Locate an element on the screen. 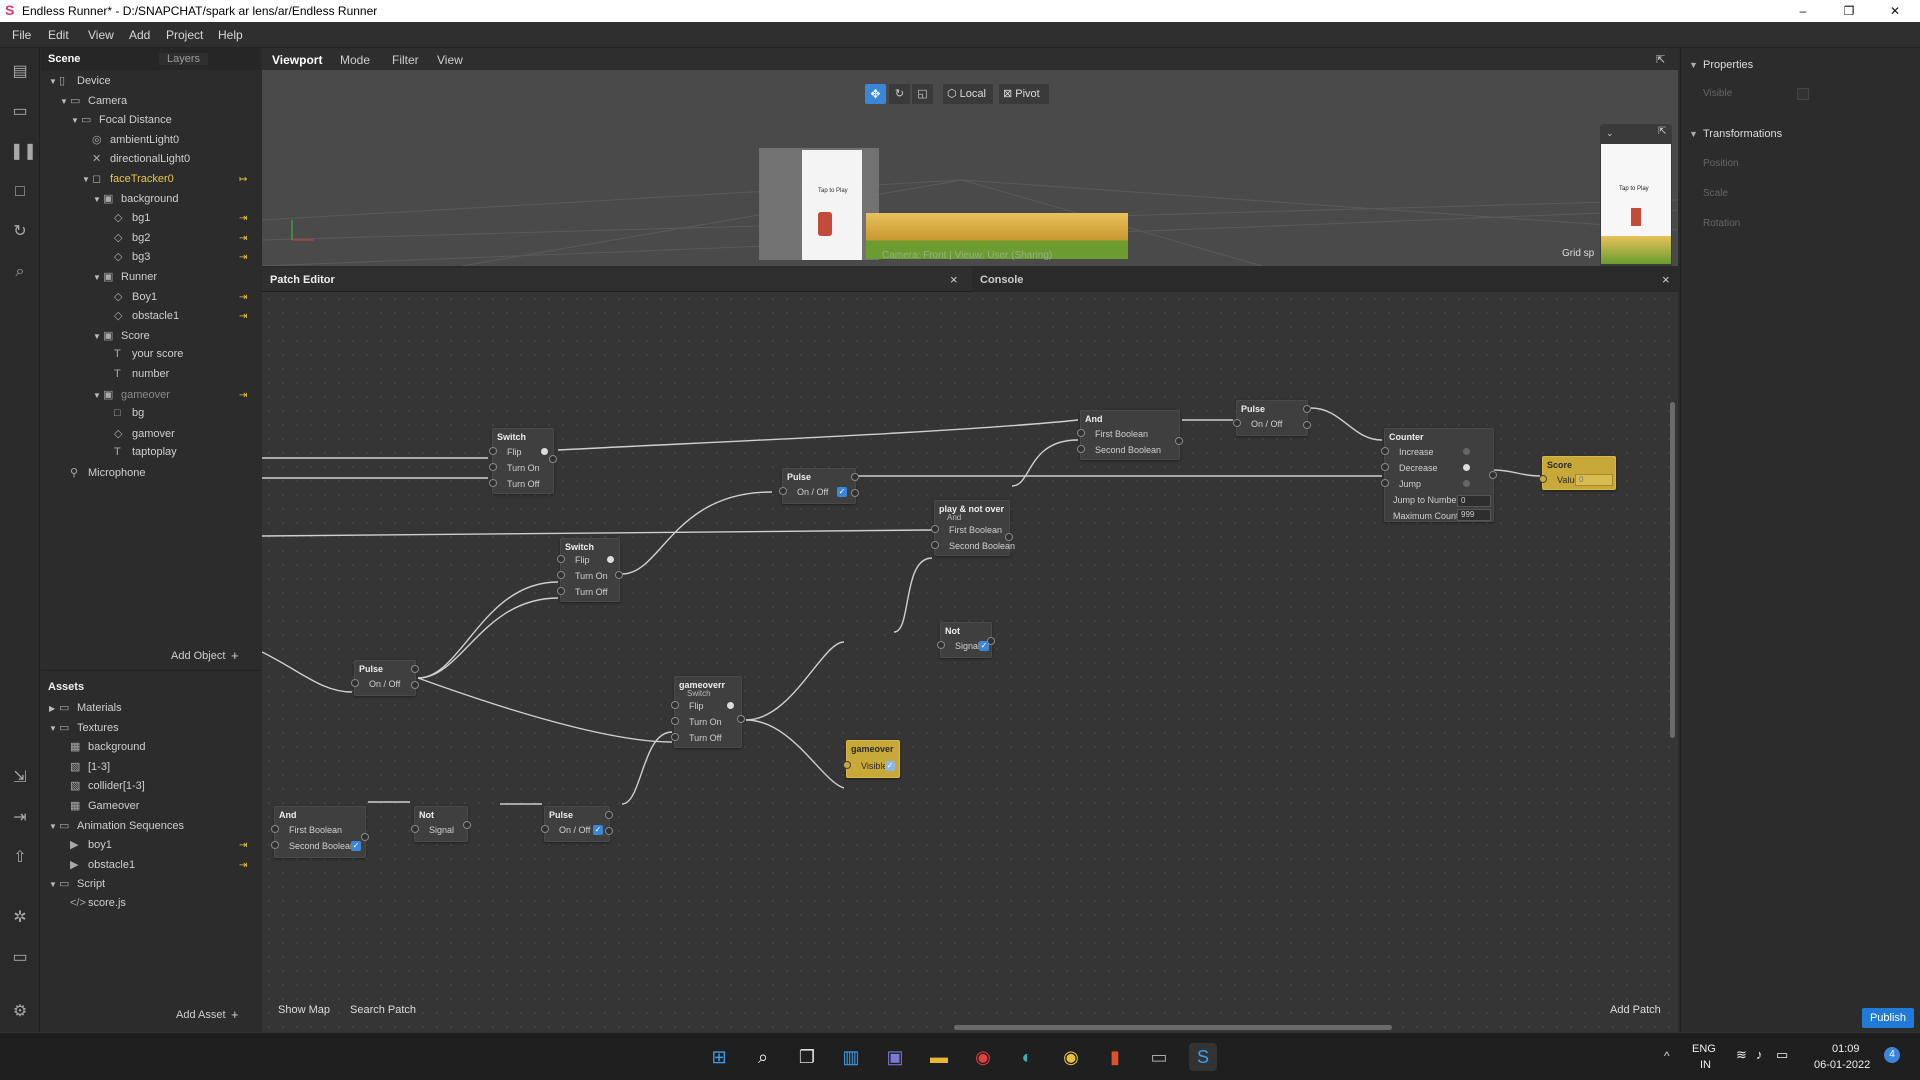  import-icon: ⇲ is located at coordinates (20, 778).